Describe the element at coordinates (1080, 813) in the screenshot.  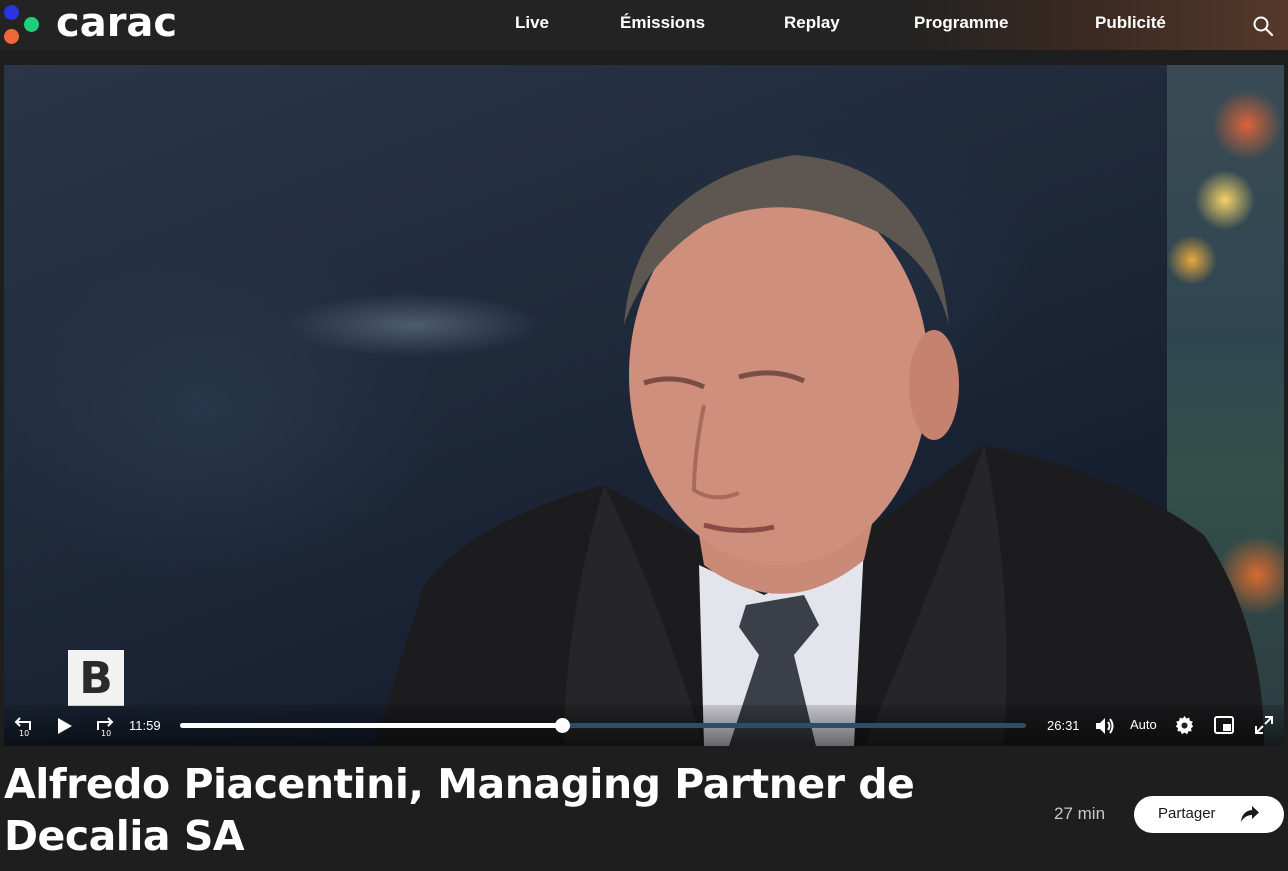
I see `episode-duration: 27 min` at that location.